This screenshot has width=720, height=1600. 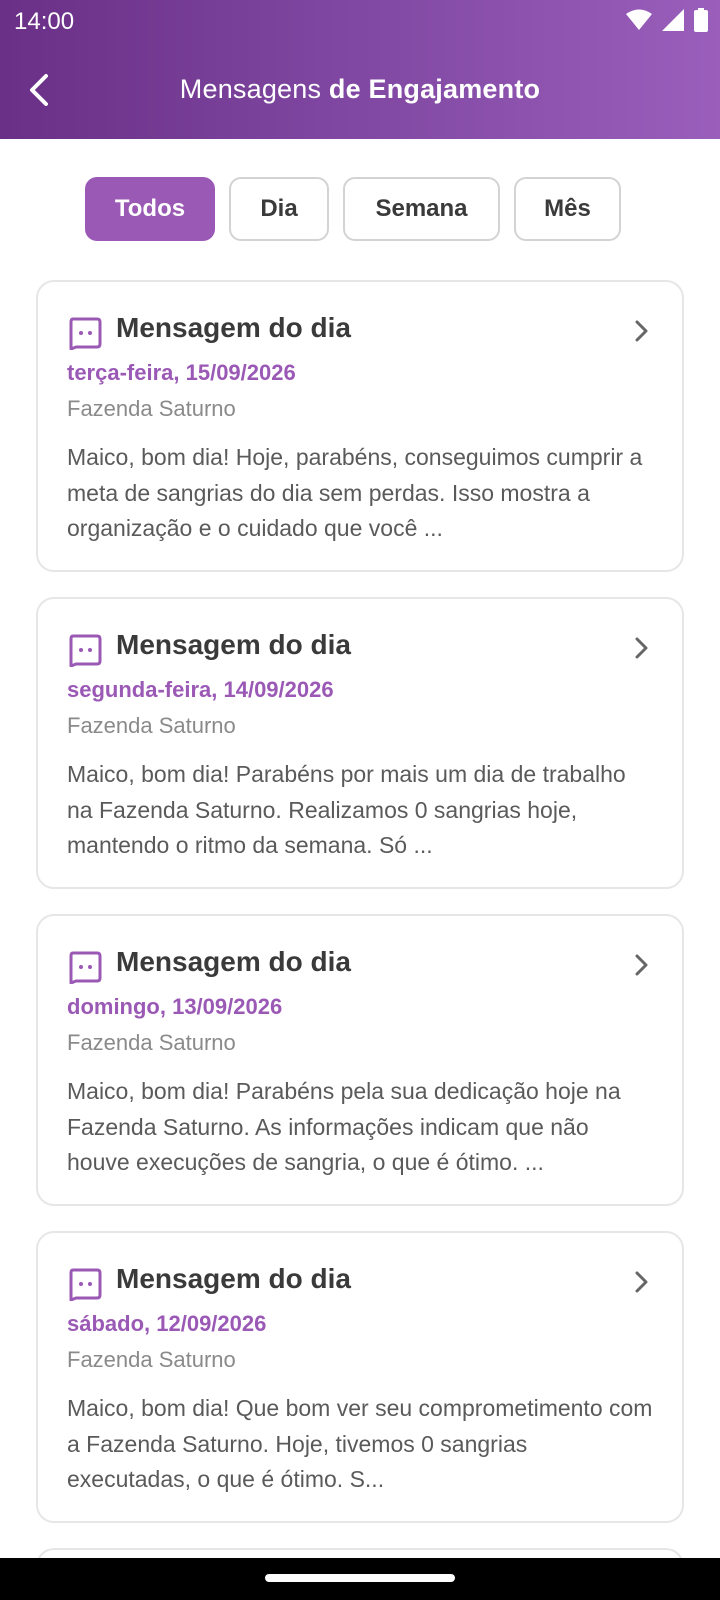 What do you see at coordinates (44, 21) in the screenshot?
I see `status-time: 14:00` at bounding box center [44, 21].